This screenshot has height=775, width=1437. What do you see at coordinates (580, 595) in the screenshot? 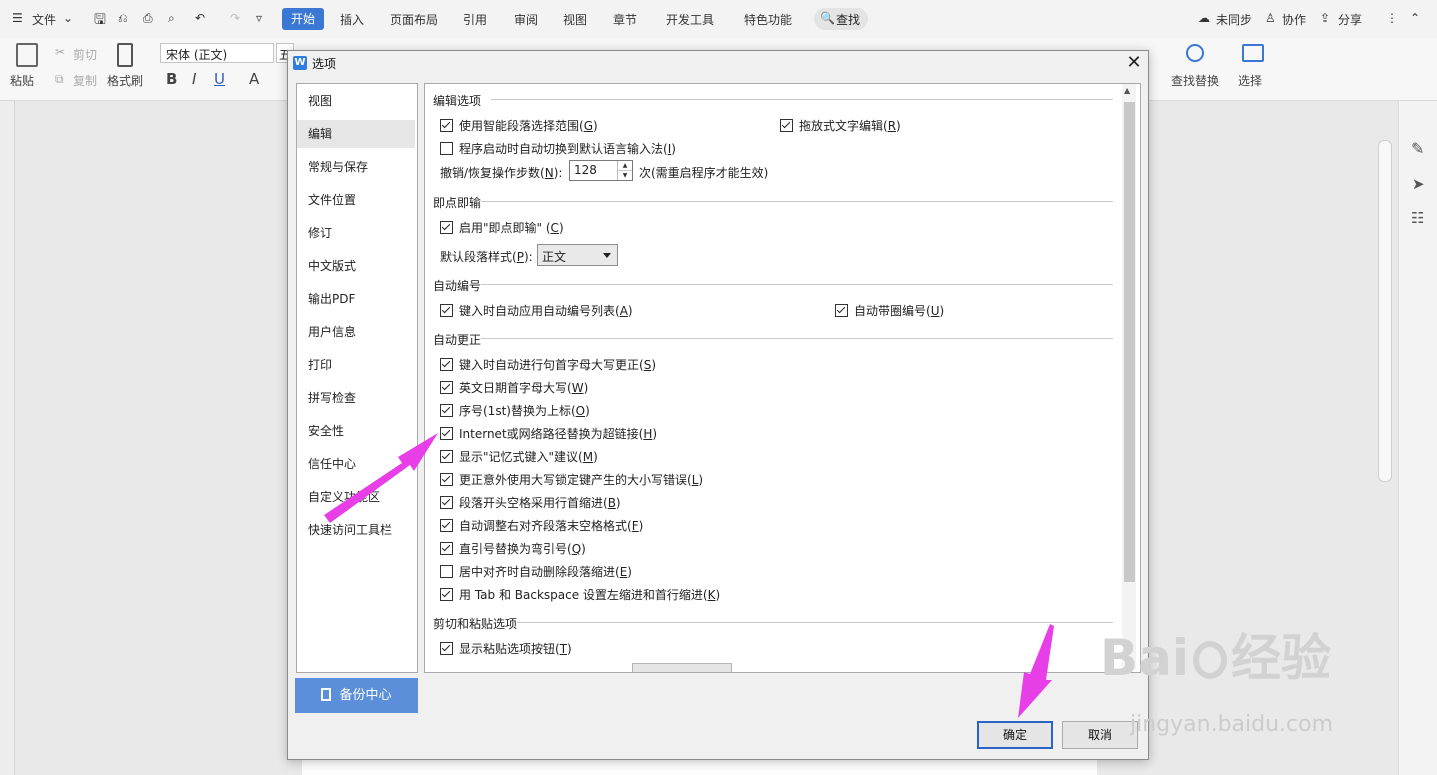
I see `opt-tab-backspace-indent: 用 Tab 和 Backspace 设置左缩进和首行缩进(K)` at bounding box center [580, 595].